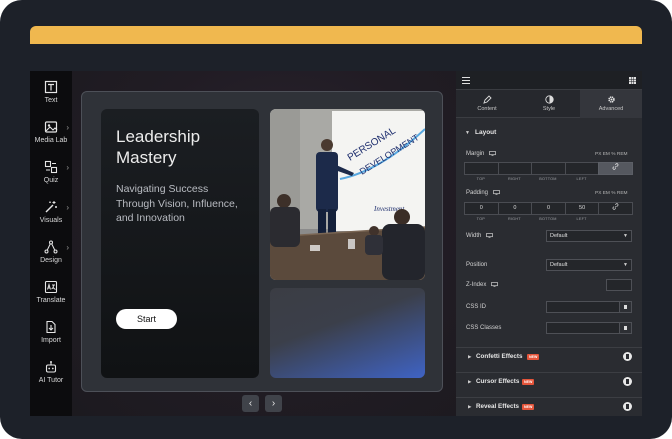  Describe the element at coordinates (549, 99) in the screenshot. I see `contrast-icon` at that location.